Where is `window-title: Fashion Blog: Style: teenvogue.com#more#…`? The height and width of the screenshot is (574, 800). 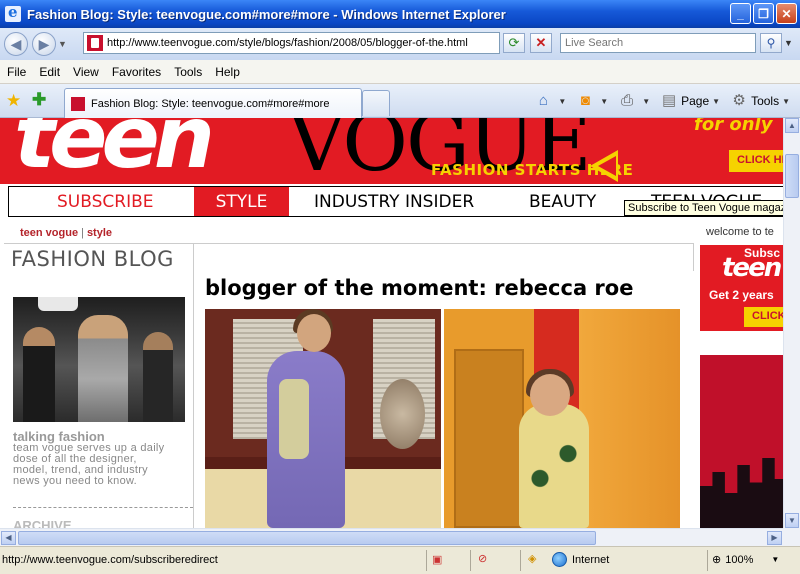 window-title: Fashion Blog: Style: teenvogue.com#more#… is located at coordinates (266, 14).